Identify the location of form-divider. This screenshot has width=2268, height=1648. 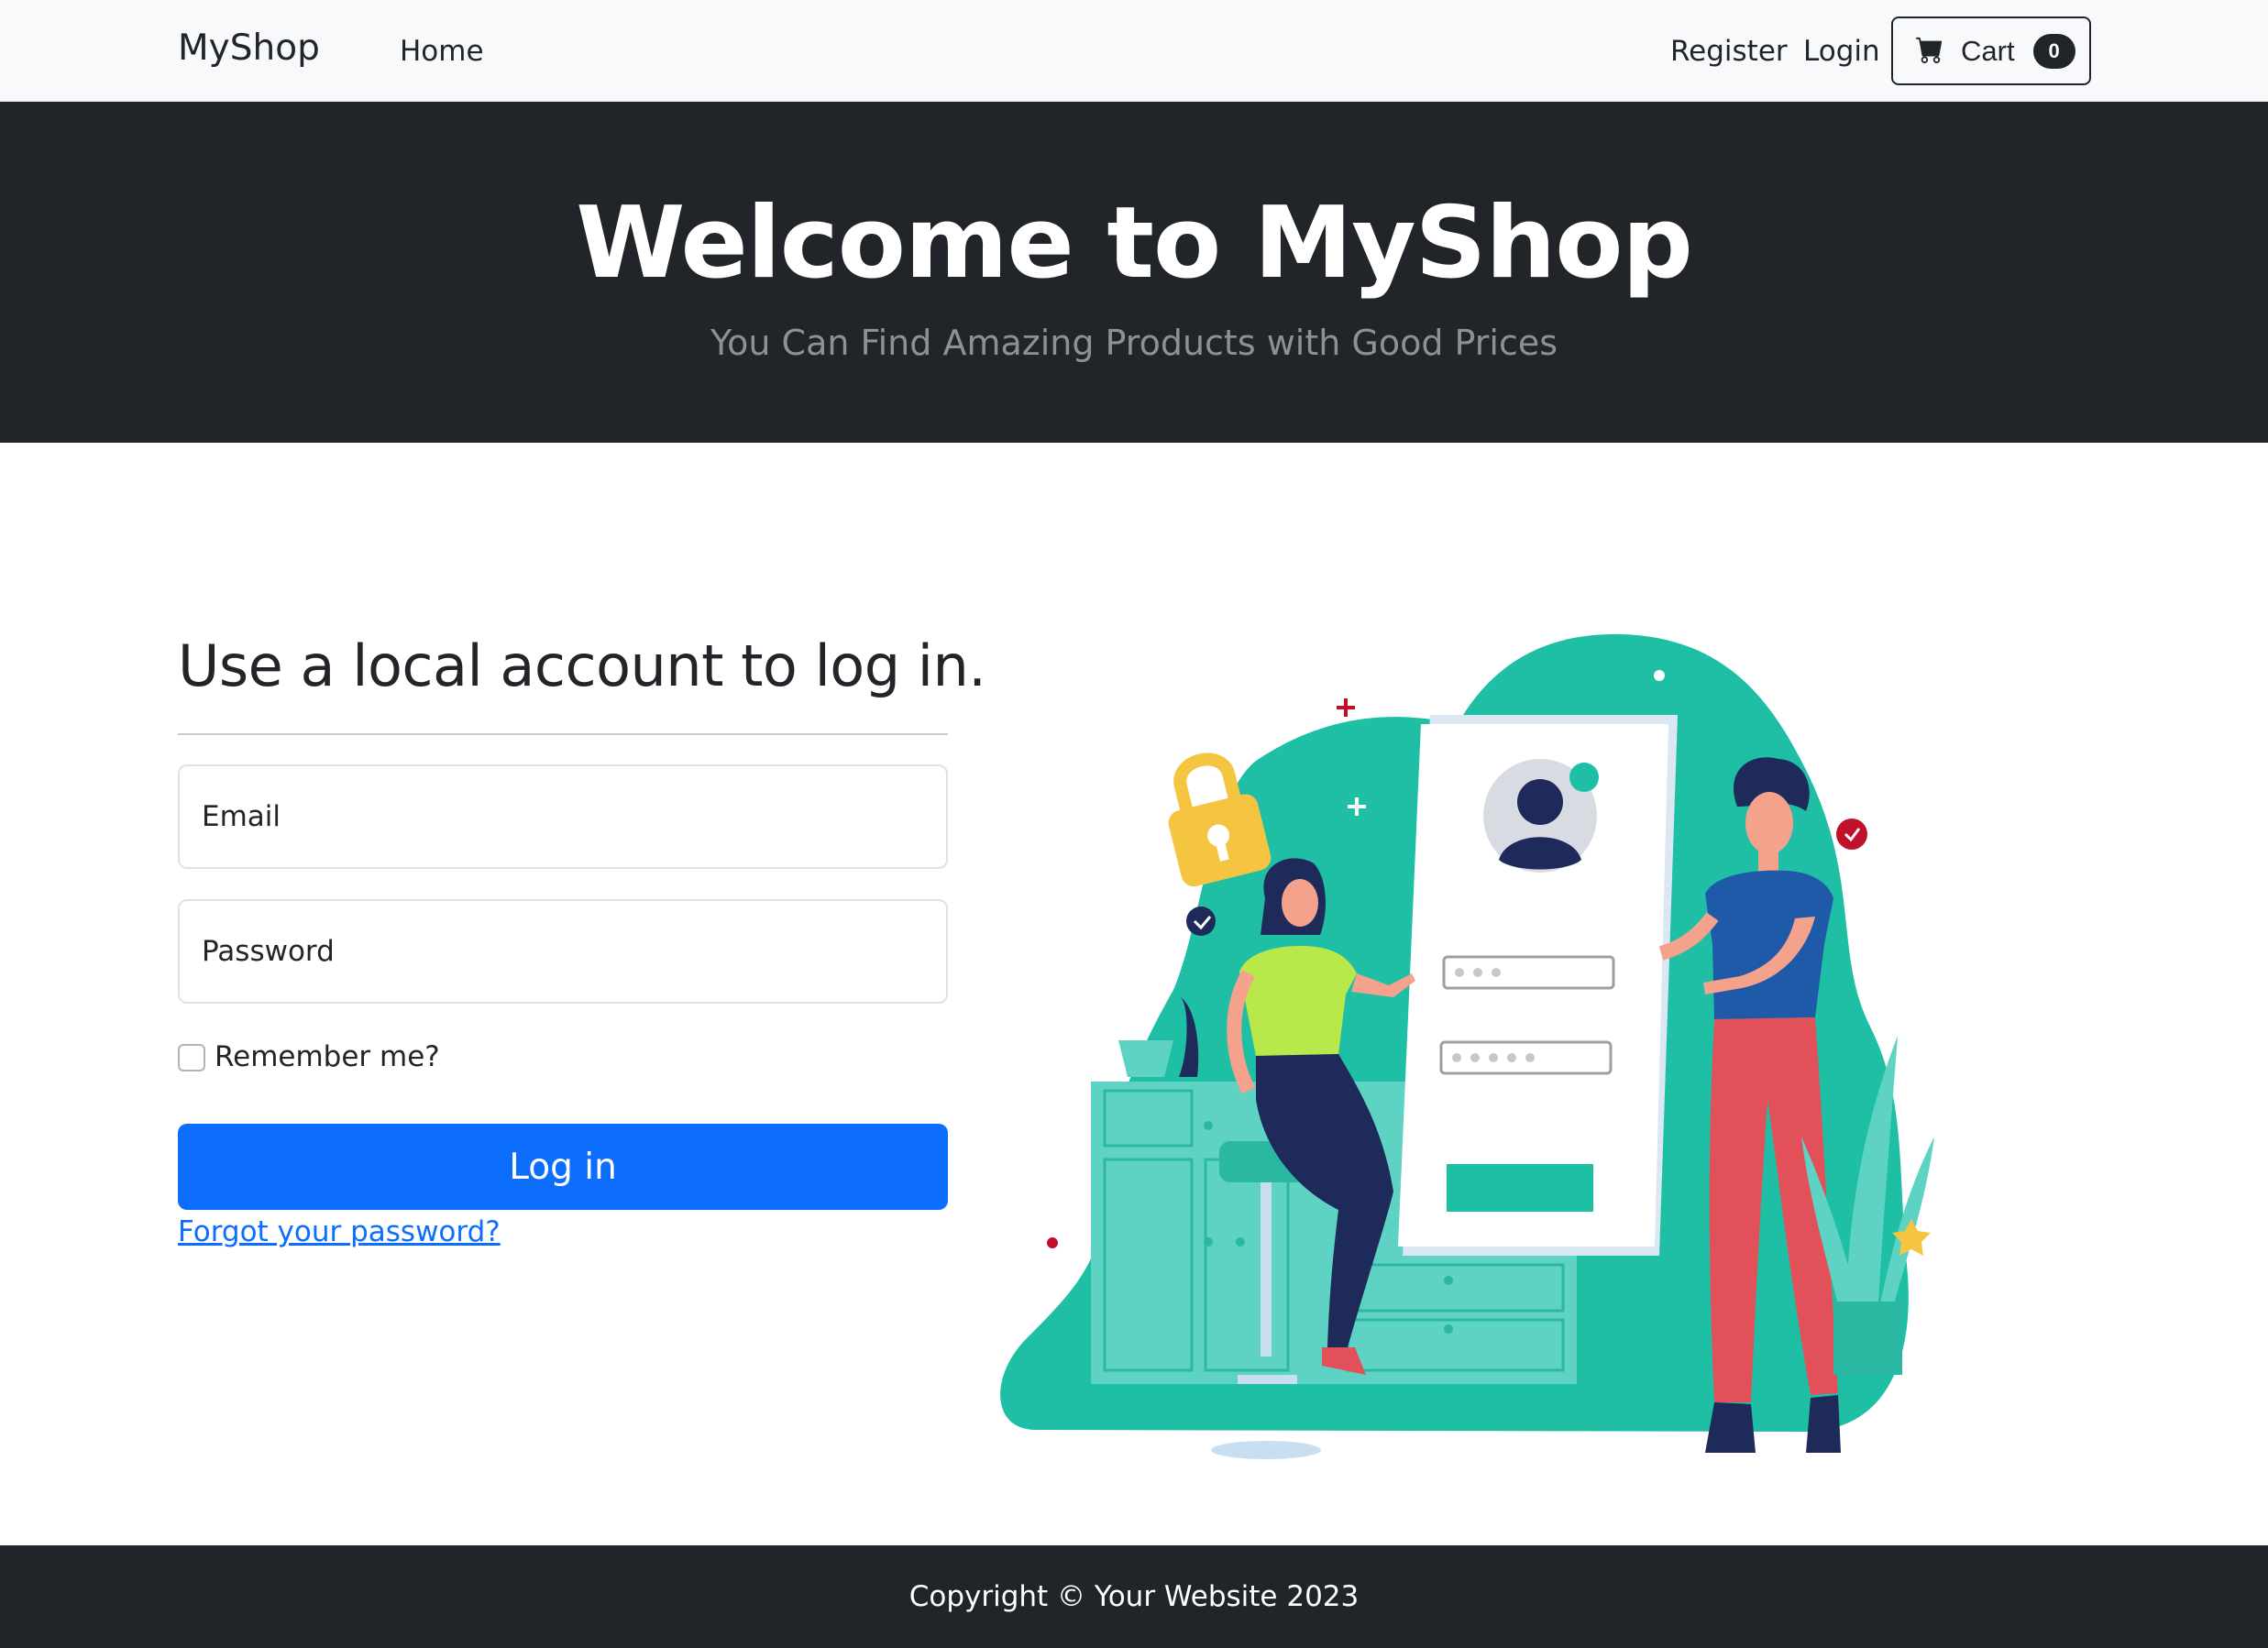
(563, 734).